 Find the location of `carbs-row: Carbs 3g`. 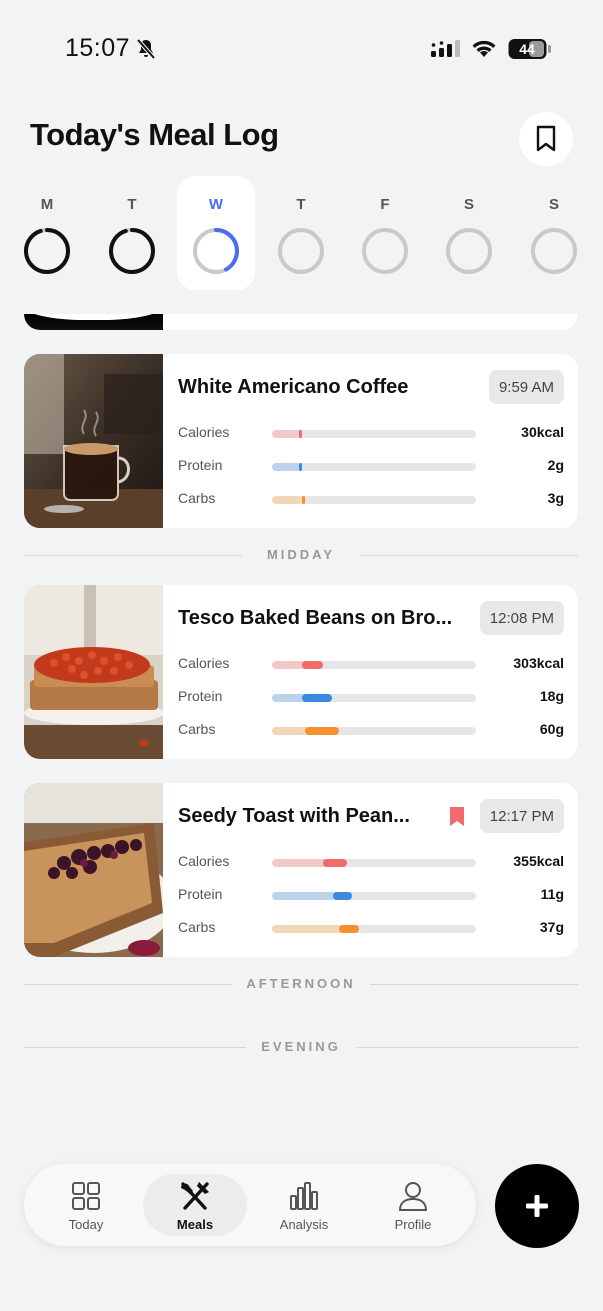

carbs-row: Carbs 3g is located at coordinates (371, 500).